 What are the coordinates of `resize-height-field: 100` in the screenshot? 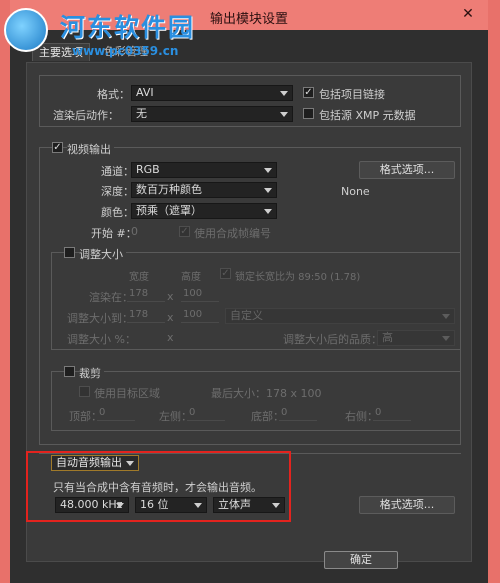 It's located at (200, 316).